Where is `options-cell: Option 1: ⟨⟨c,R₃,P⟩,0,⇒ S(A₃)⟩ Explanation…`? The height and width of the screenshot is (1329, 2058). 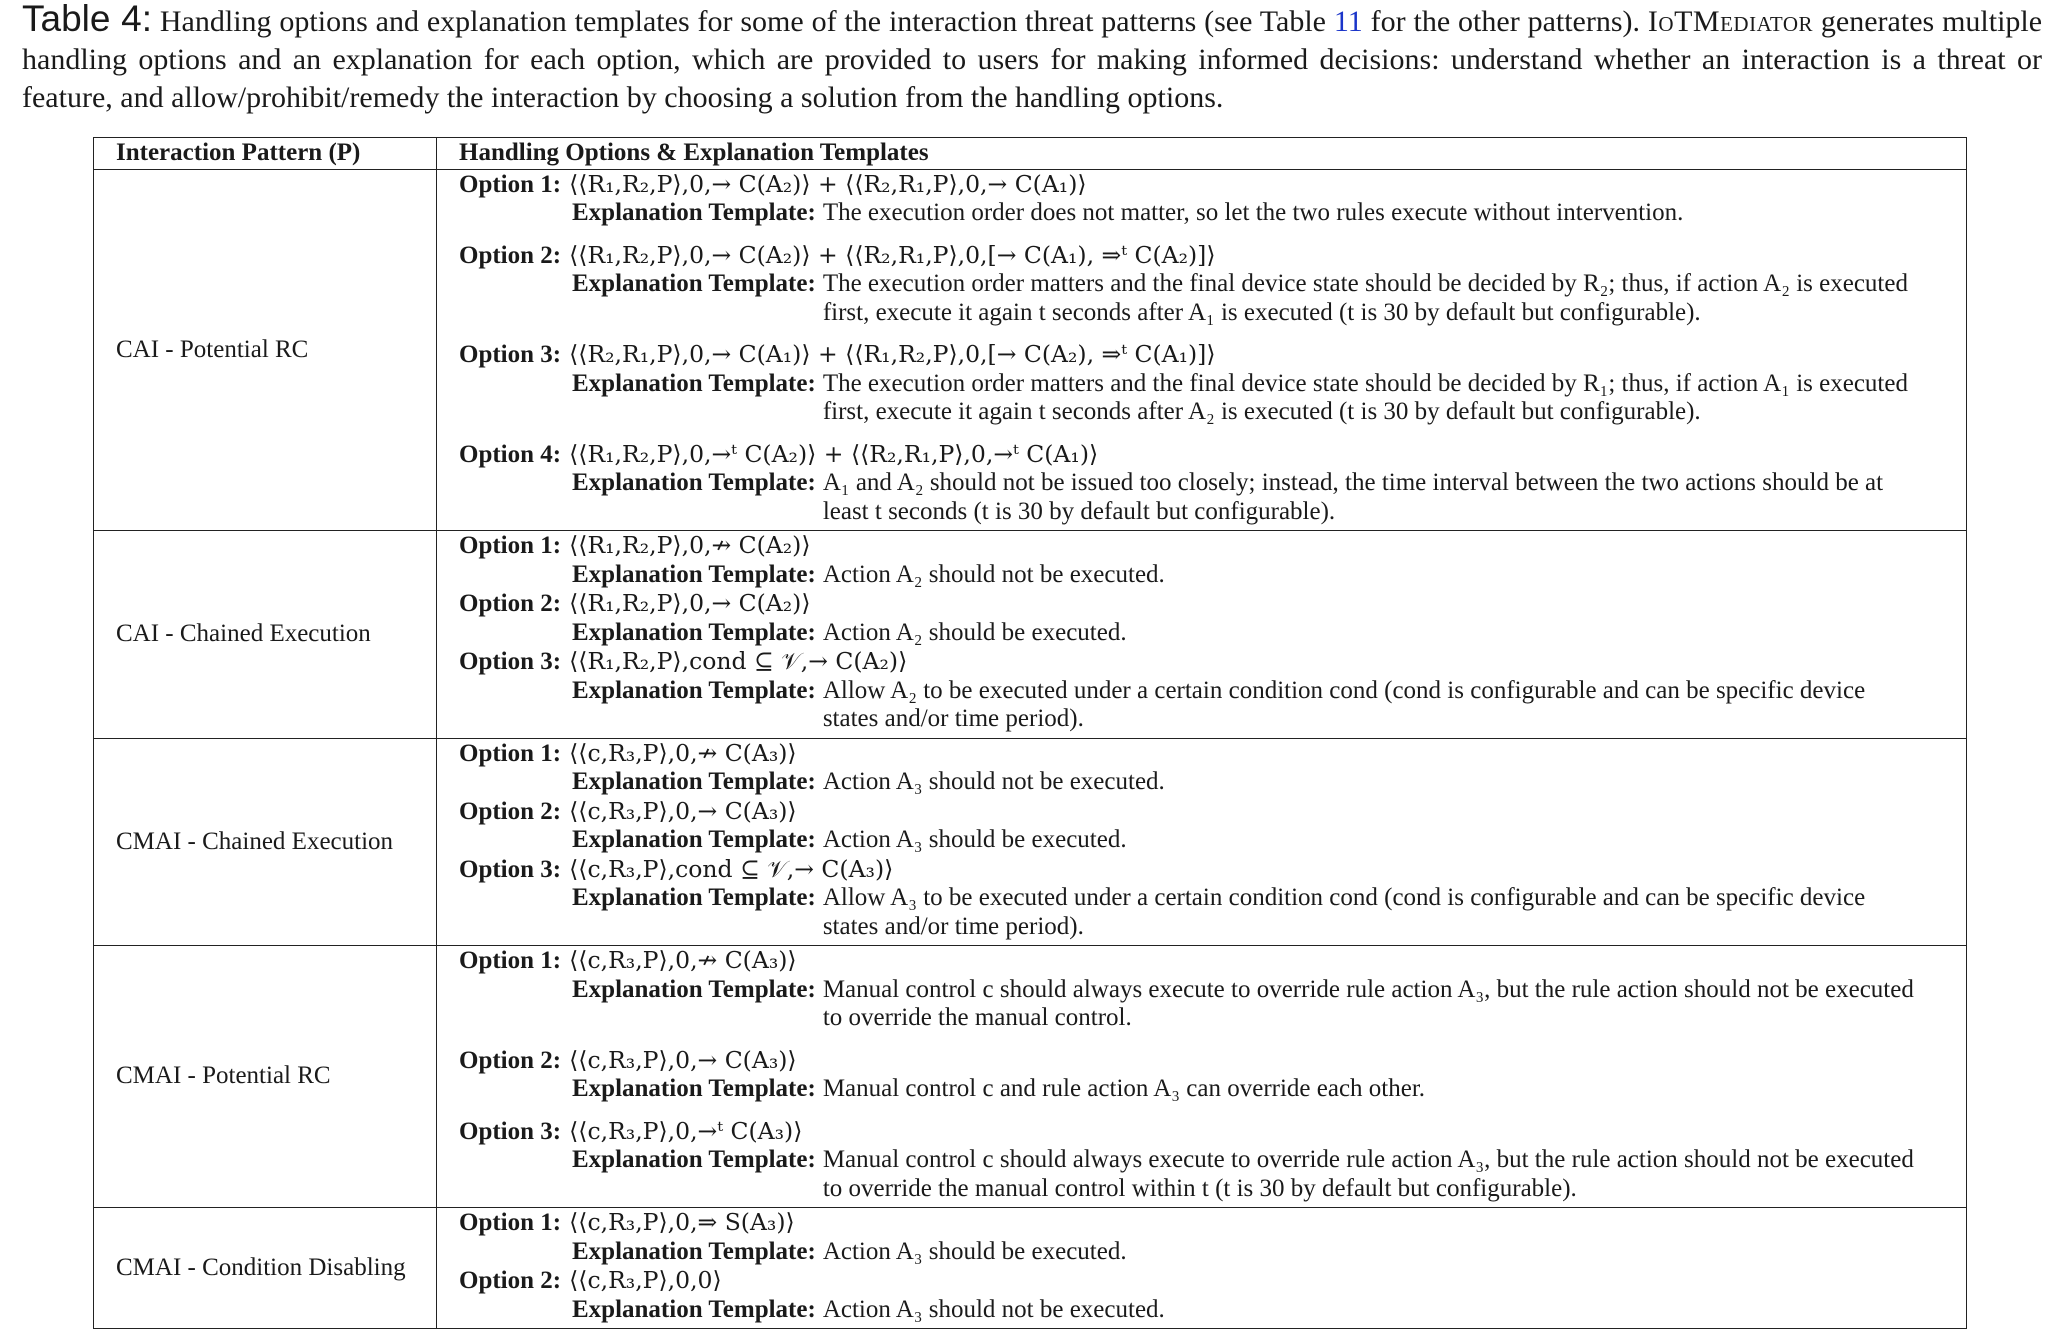
options-cell: Option 1: ⟨⟨c,R₃,P⟩,0,⇒ S(A₃)⟩ Explanation… is located at coordinates (1201, 1268).